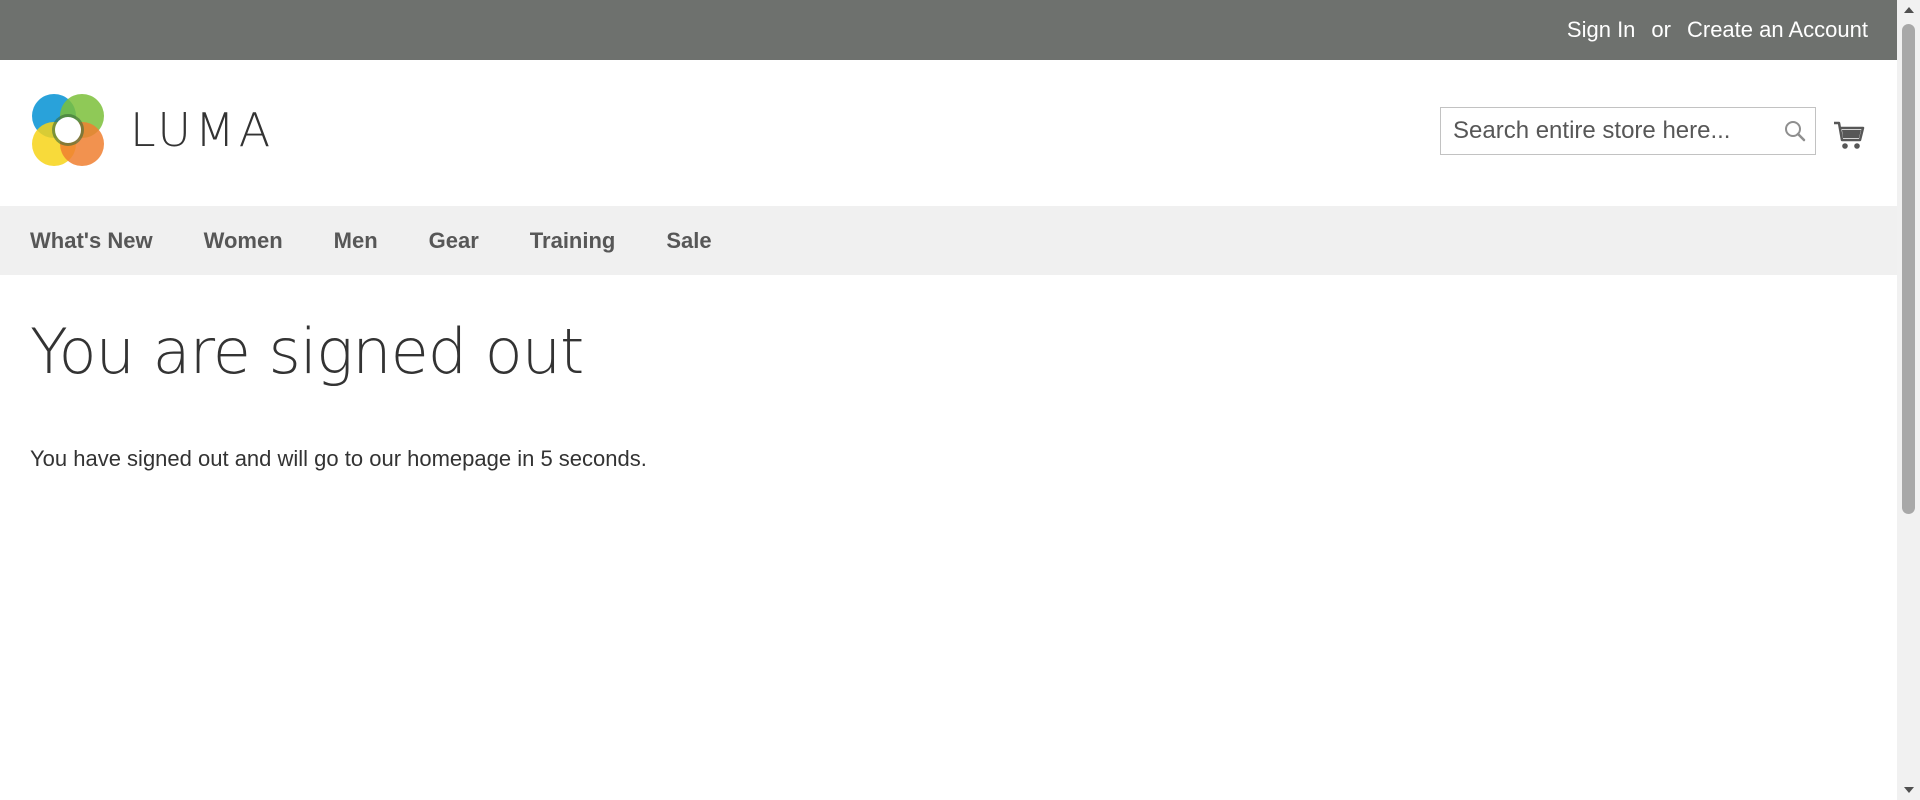  I want to click on cart-icon, so click(1849, 138).